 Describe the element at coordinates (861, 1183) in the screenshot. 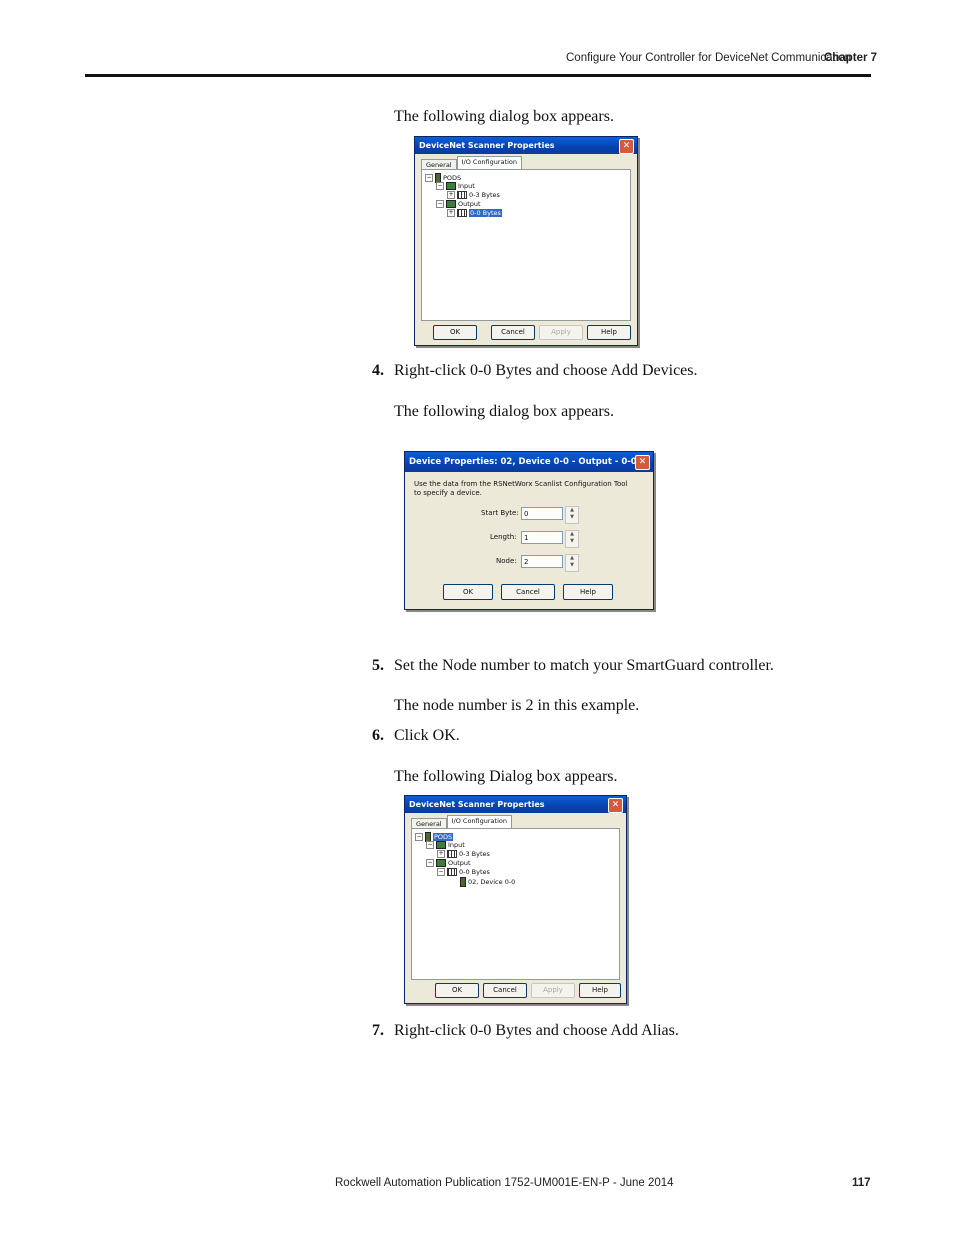

I see `page-number: 117` at that location.